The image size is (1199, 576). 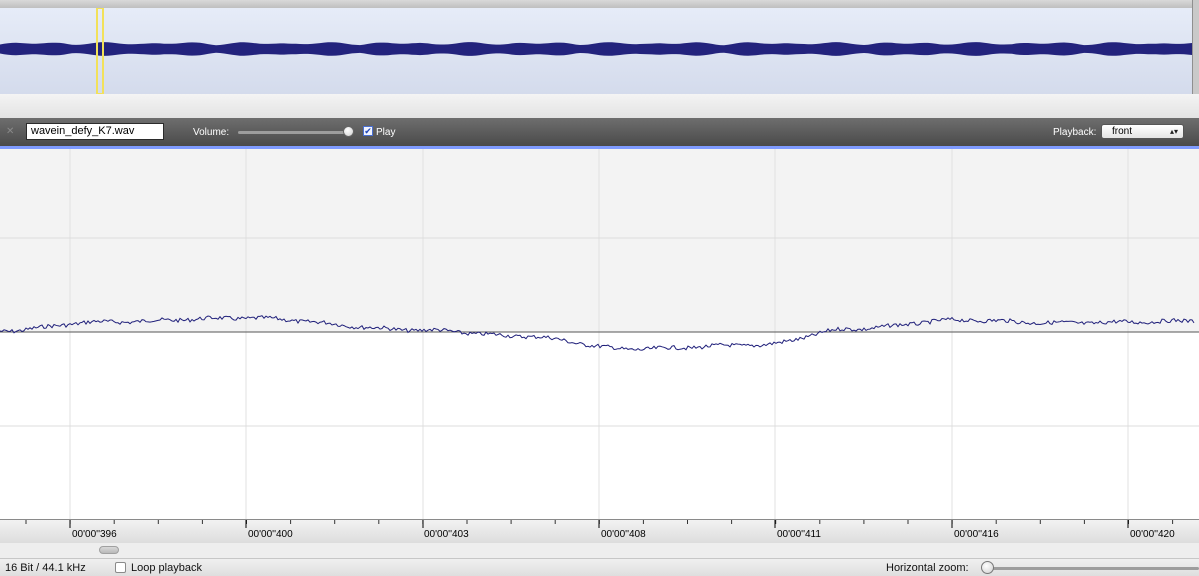 I want to click on loop-playback-label: Loop playback, so click(x=166, y=568).